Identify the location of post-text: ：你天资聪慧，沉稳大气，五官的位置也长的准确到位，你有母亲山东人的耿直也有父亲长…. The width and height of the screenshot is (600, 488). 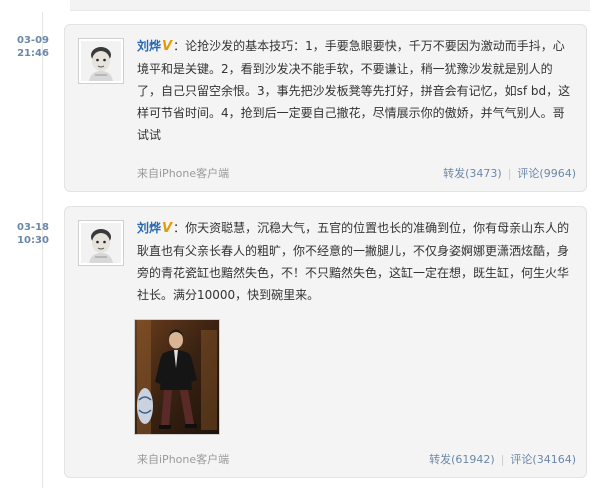
(353, 261).